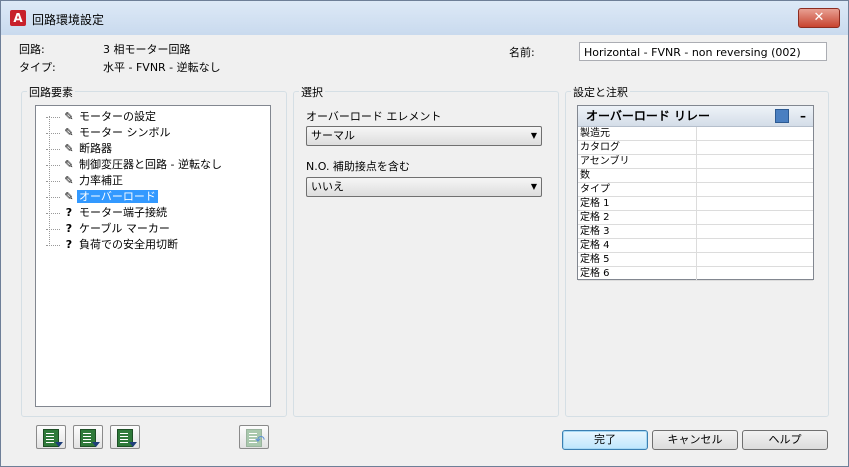  Describe the element at coordinates (125, 437) in the screenshot. I see `edit-template-button` at that location.